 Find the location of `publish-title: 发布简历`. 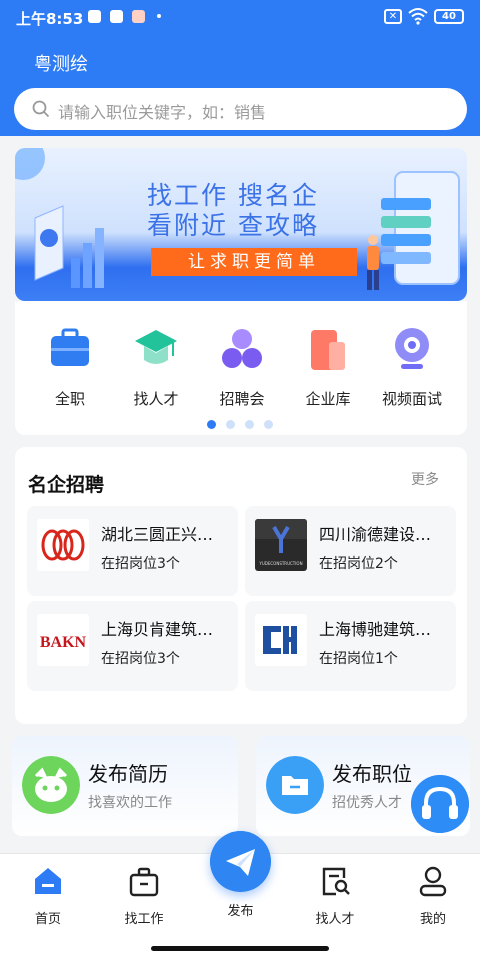

publish-title: 发布简历 is located at coordinates (128, 774).